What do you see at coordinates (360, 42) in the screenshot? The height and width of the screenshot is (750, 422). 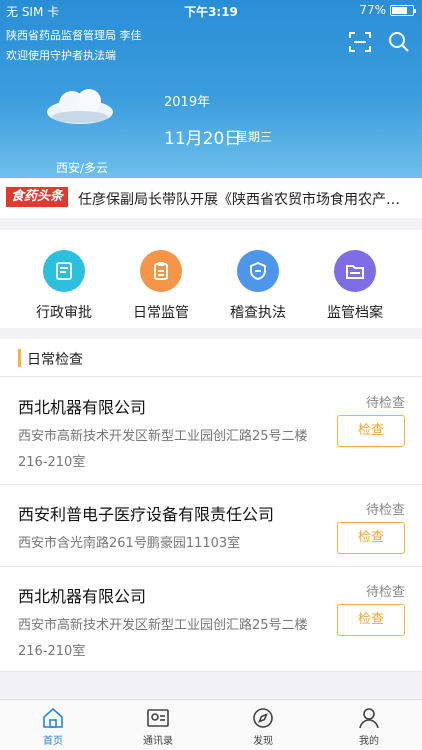 I see `scan-icon` at bounding box center [360, 42].